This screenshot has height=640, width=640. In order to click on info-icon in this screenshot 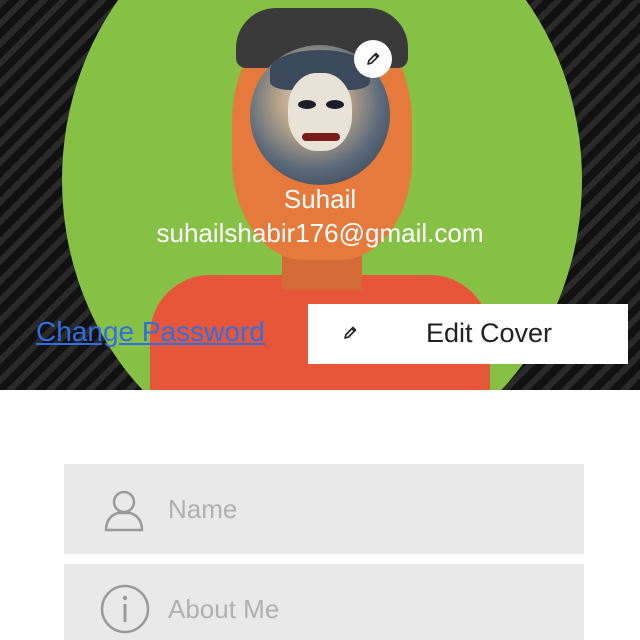, I will do `click(125, 609)`.